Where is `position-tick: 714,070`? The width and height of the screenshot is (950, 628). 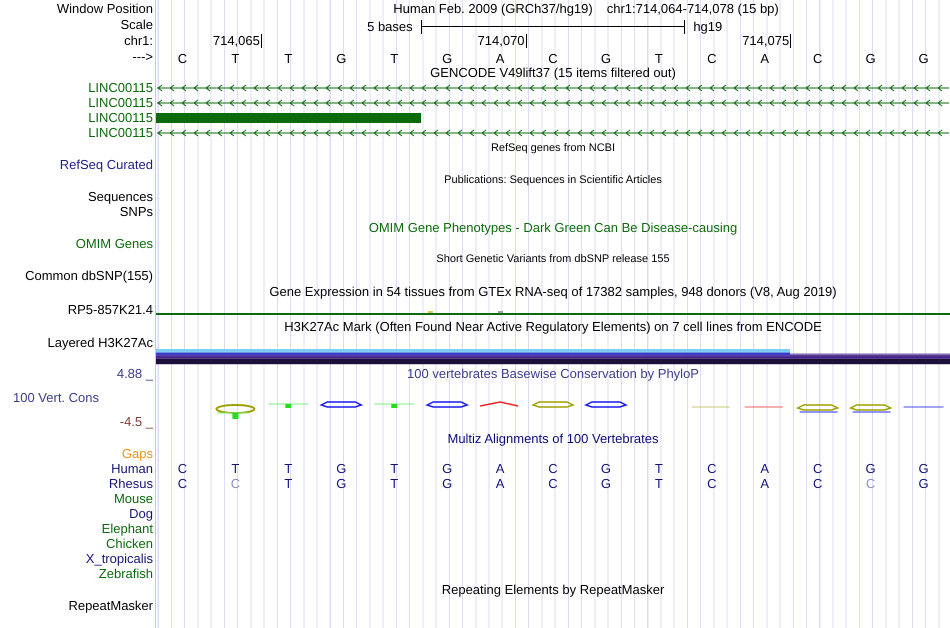 position-tick: 714,070 is located at coordinates (502, 41).